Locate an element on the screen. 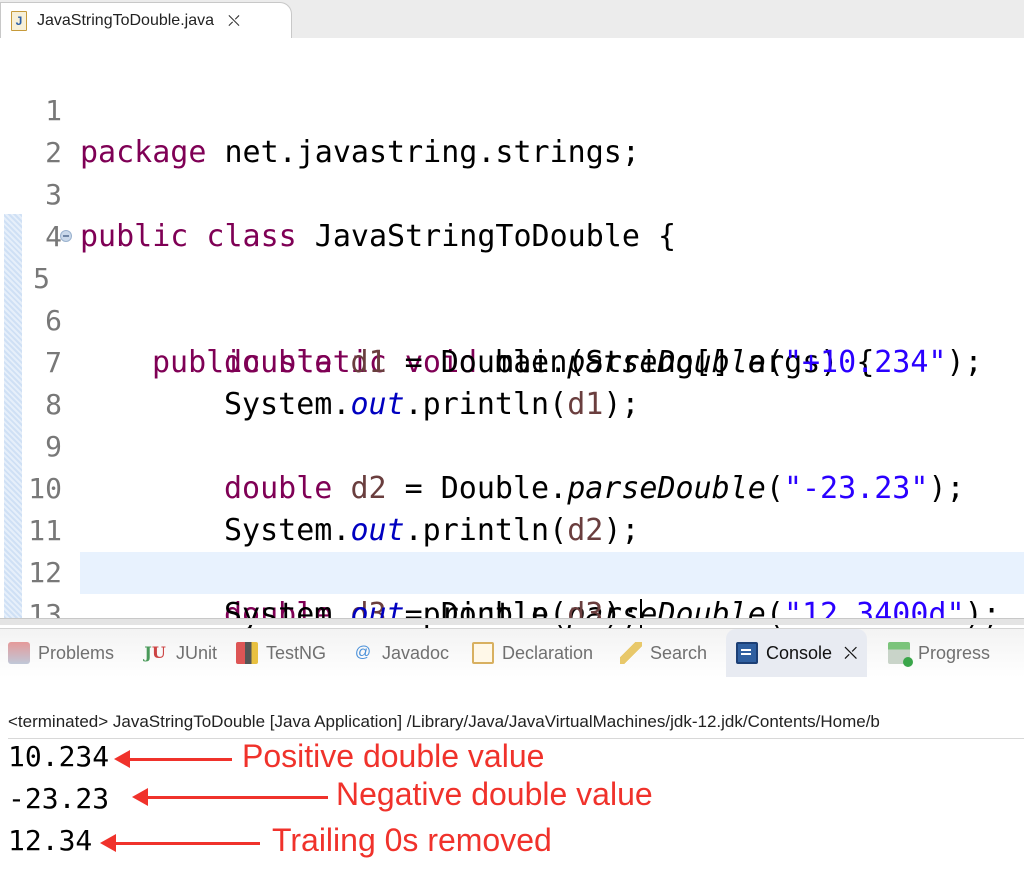 The image size is (1024, 873). code-line: 3 public class JavaStringToDouble { is located at coordinates (512, 193).